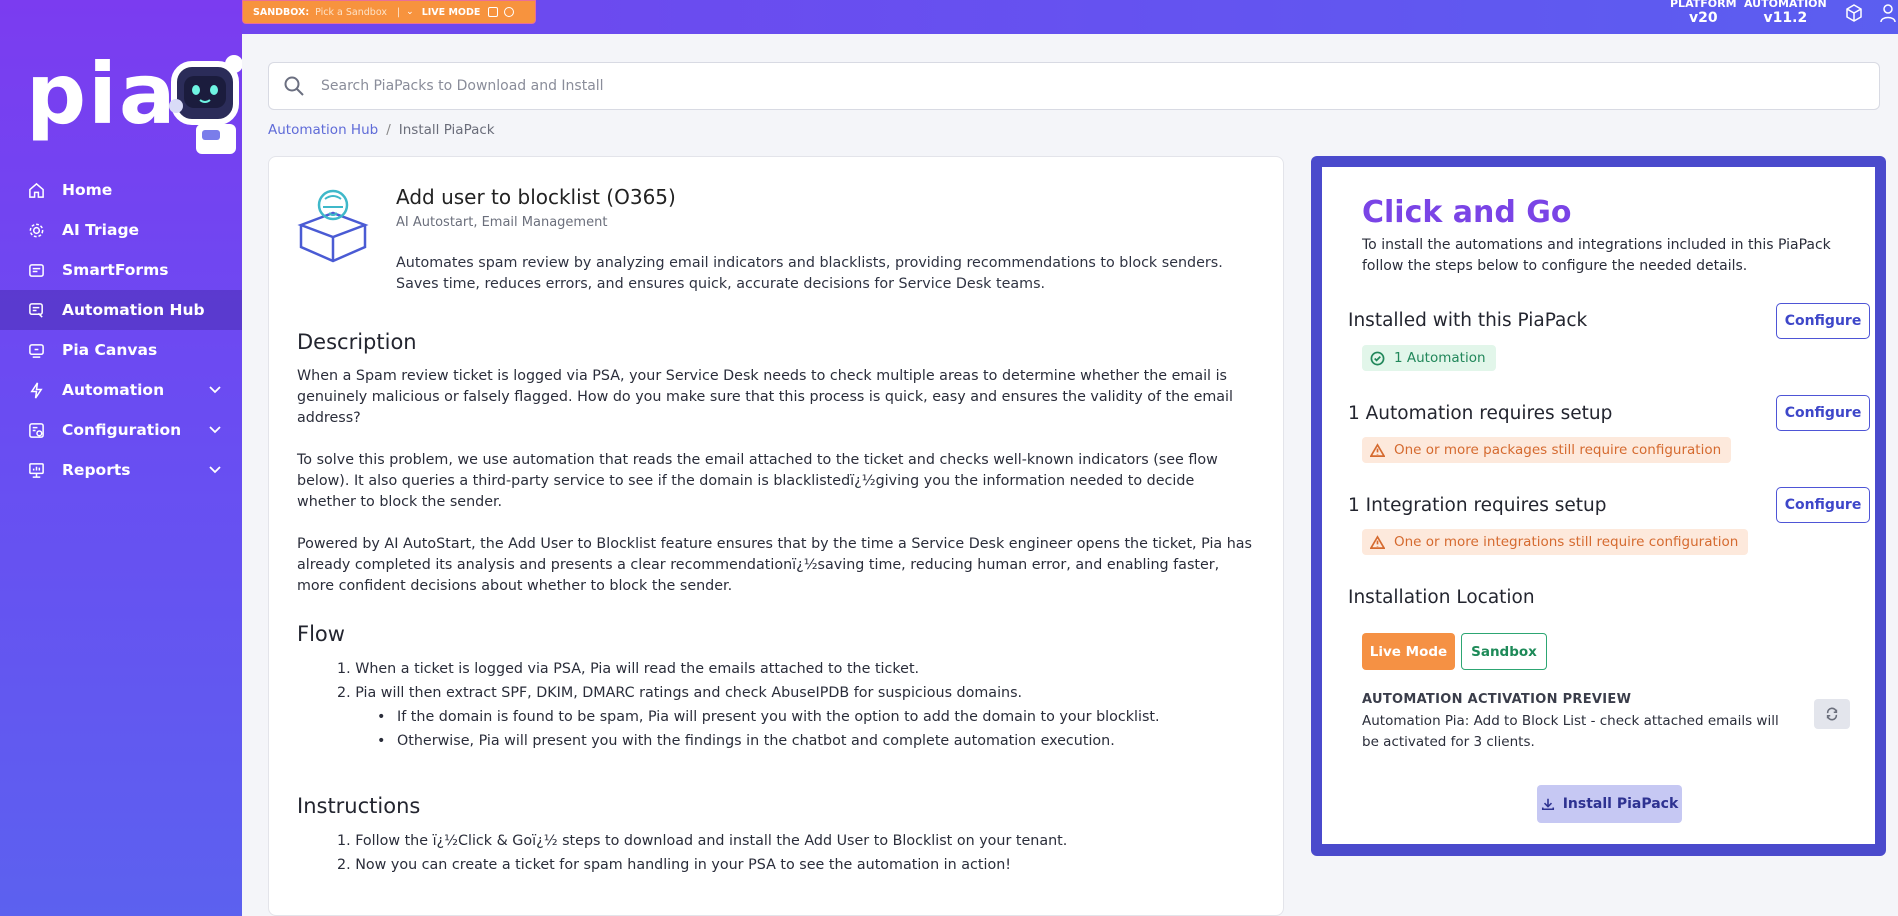  I want to click on automation-version: AUTOMATION v11.2, so click(1785, 13).